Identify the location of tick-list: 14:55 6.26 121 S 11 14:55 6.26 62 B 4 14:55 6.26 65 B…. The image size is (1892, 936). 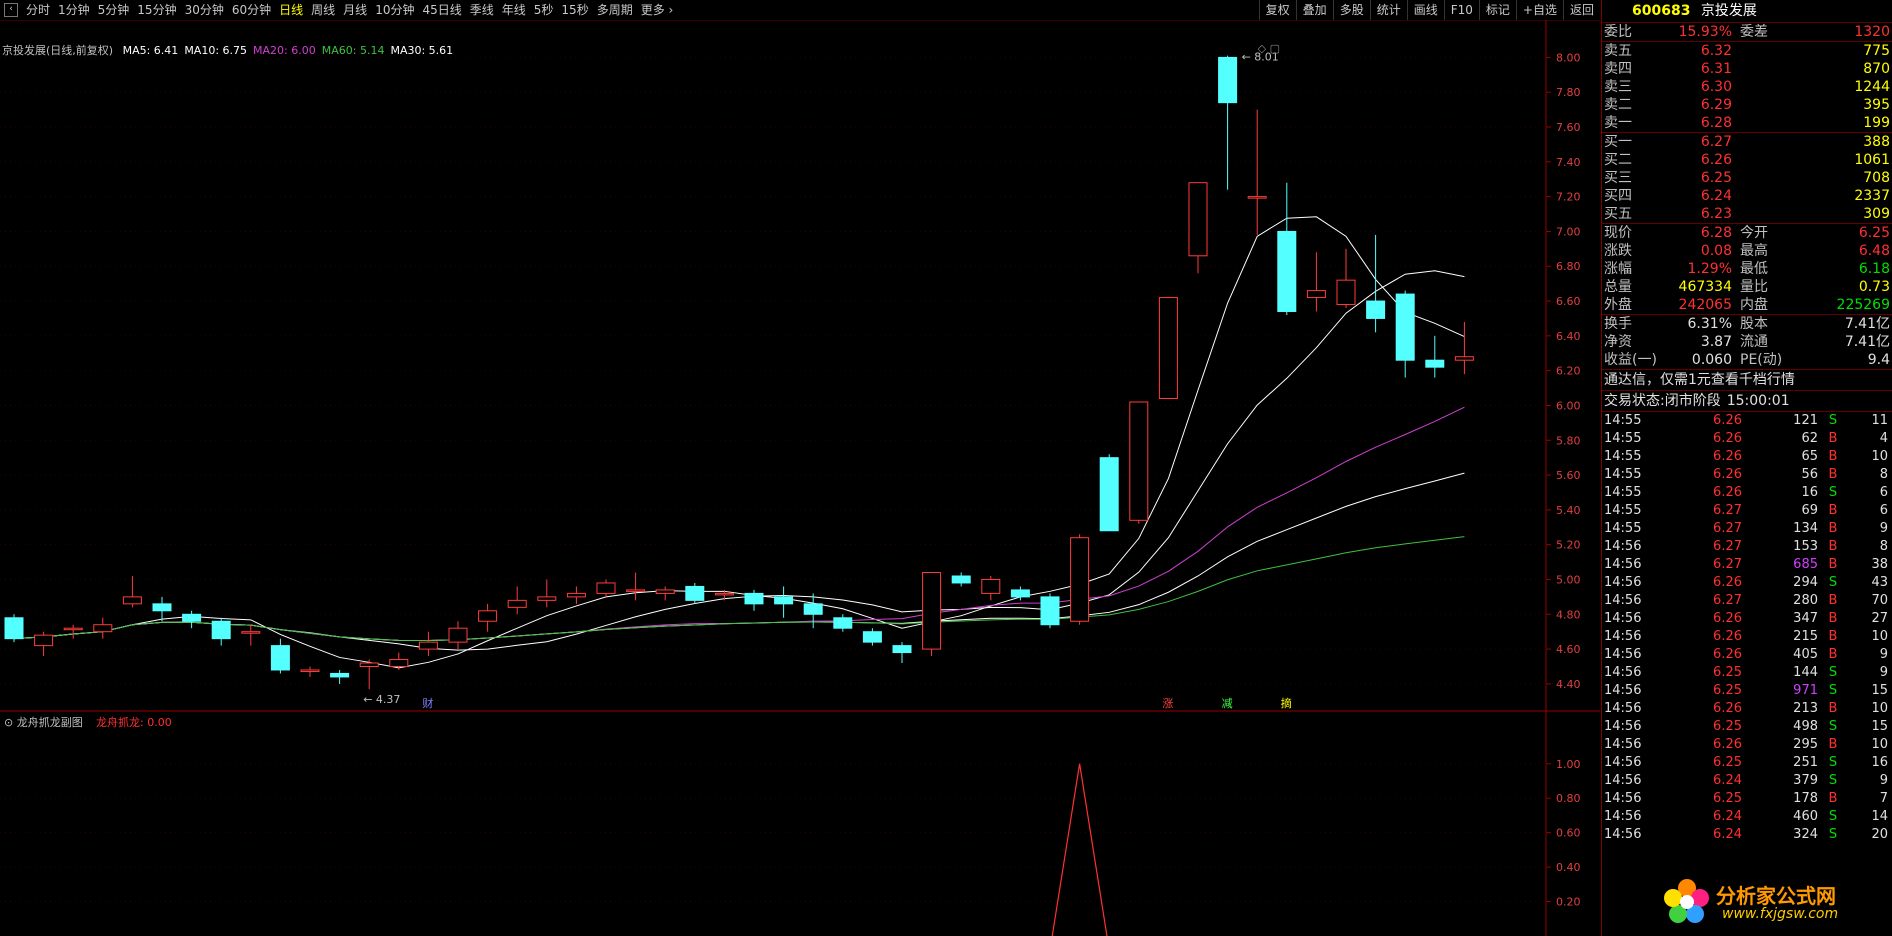
(1747, 628).